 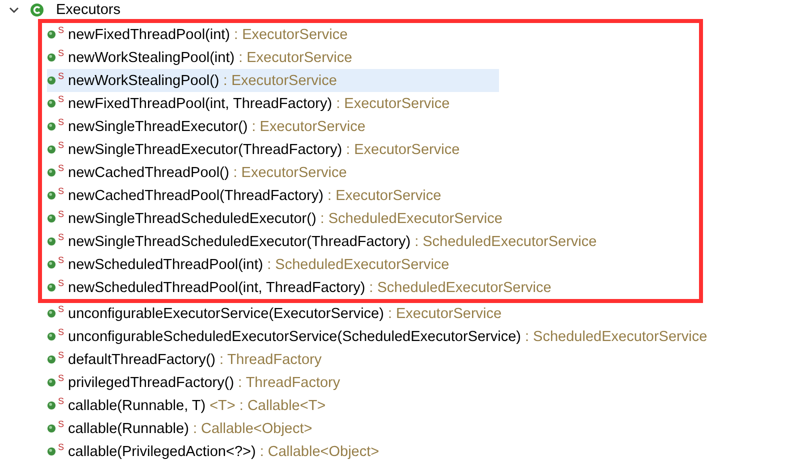 I want to click on method-item: S newCachedThreadPool(ThreadFactory) : ExecutorService, so click(x=373, y=195).